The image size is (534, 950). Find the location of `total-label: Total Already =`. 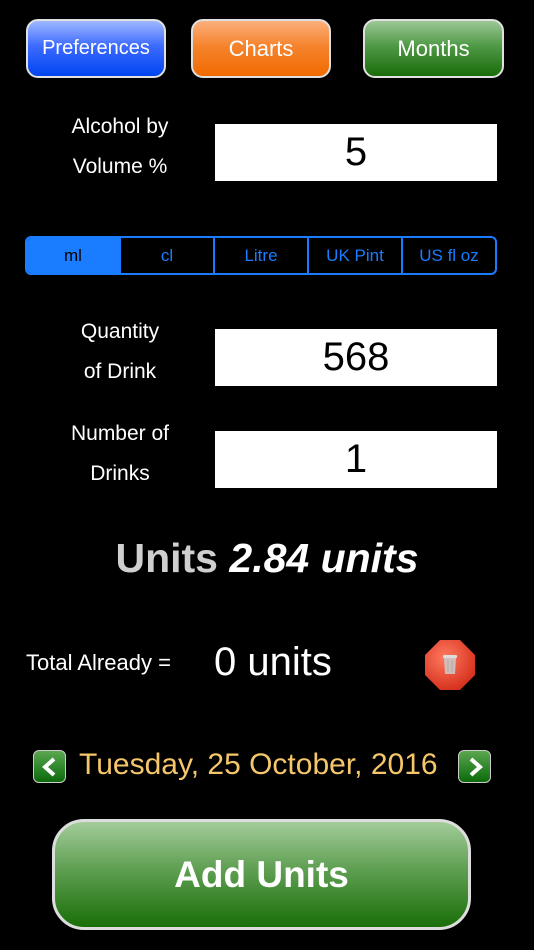

total-label: Total Already = is located at coordinates (98, 662).